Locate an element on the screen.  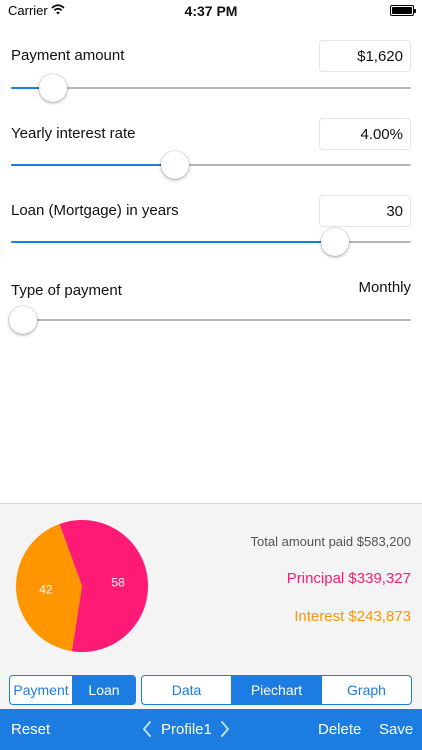
bottom-toolbar: Reset Profile1 Delete Save is located at coordinates (211, 729).